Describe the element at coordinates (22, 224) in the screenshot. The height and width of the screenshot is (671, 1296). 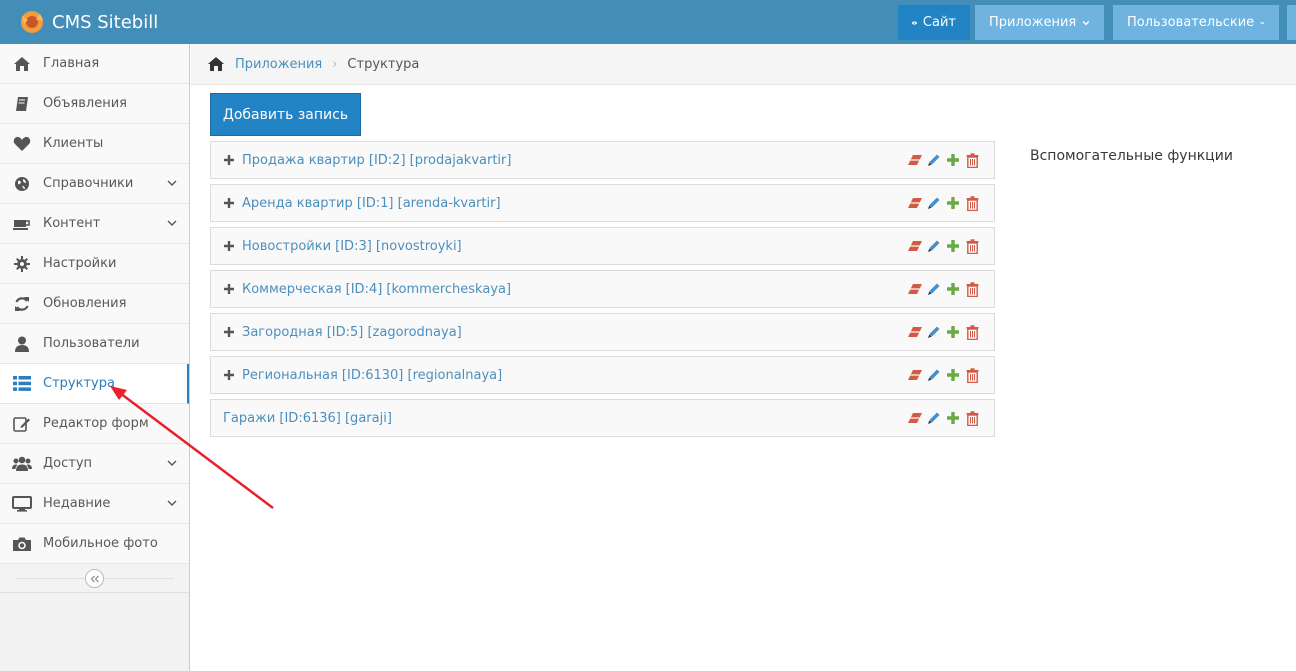
I see `coffee-icon` at that location.